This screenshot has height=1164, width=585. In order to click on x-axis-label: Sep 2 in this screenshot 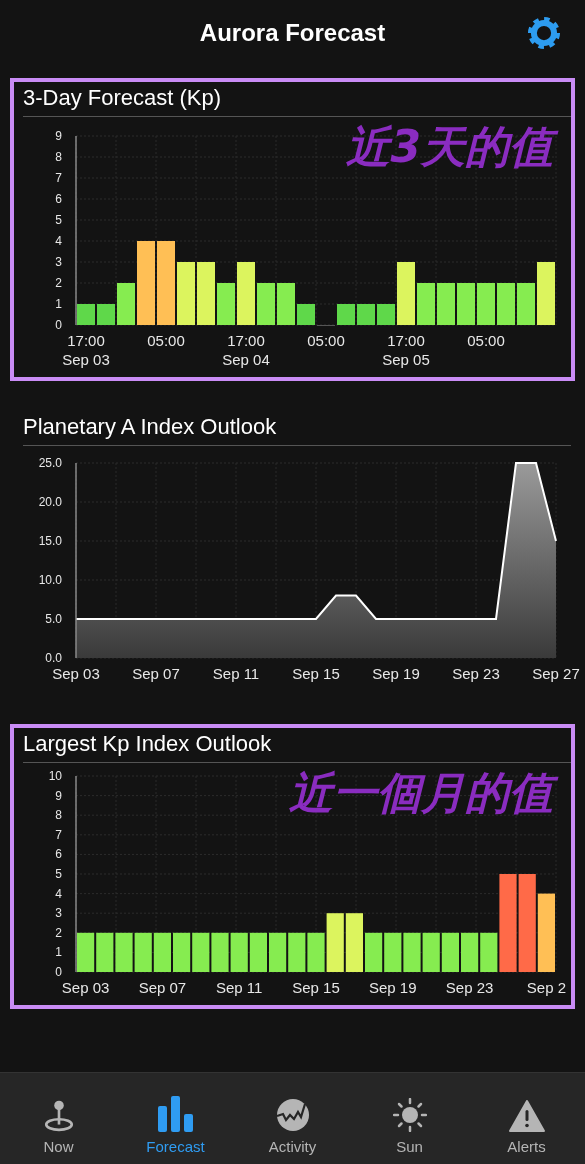, I will do `click(546, 987)`.